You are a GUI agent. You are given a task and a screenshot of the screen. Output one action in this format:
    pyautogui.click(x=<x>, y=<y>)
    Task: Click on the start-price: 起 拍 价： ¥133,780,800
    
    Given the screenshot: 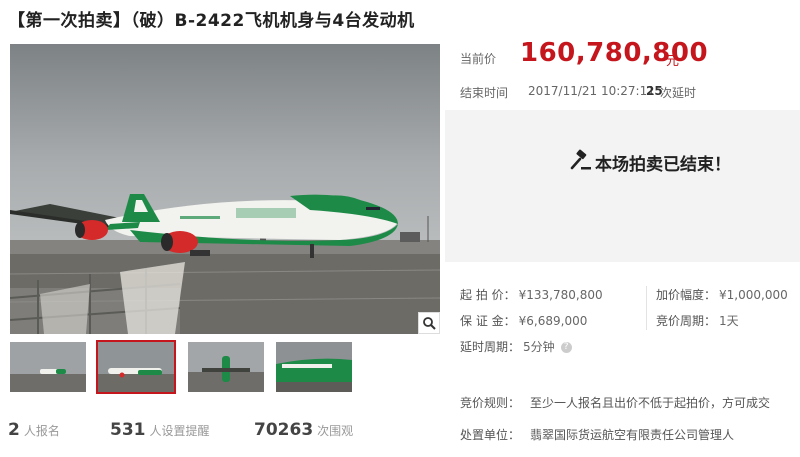 What is the action you would take?
    pyautogui.click(x=531, y=294)
    